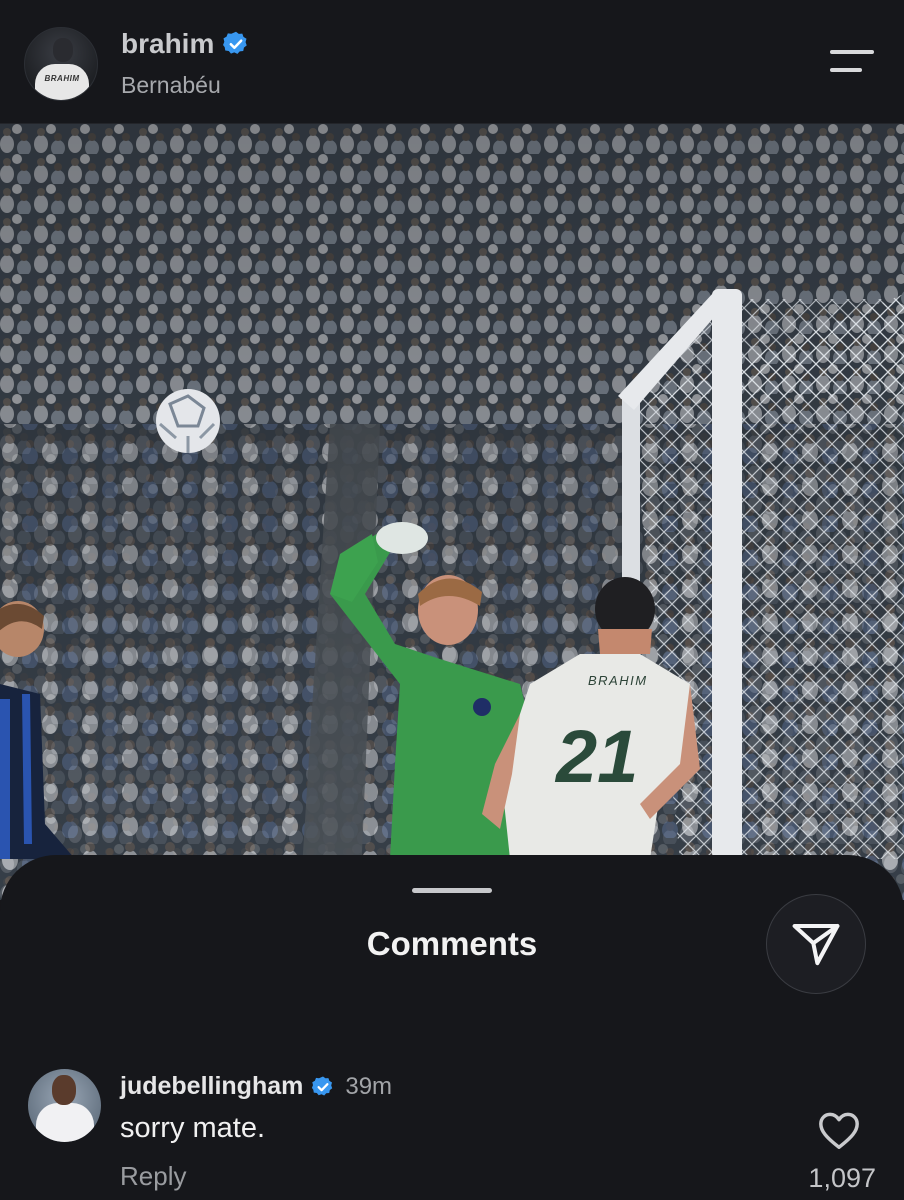 Image resolution: width=904 pixels, height=1200 pixels. I want to click on reply-button: Reply, so click(153, 1176).